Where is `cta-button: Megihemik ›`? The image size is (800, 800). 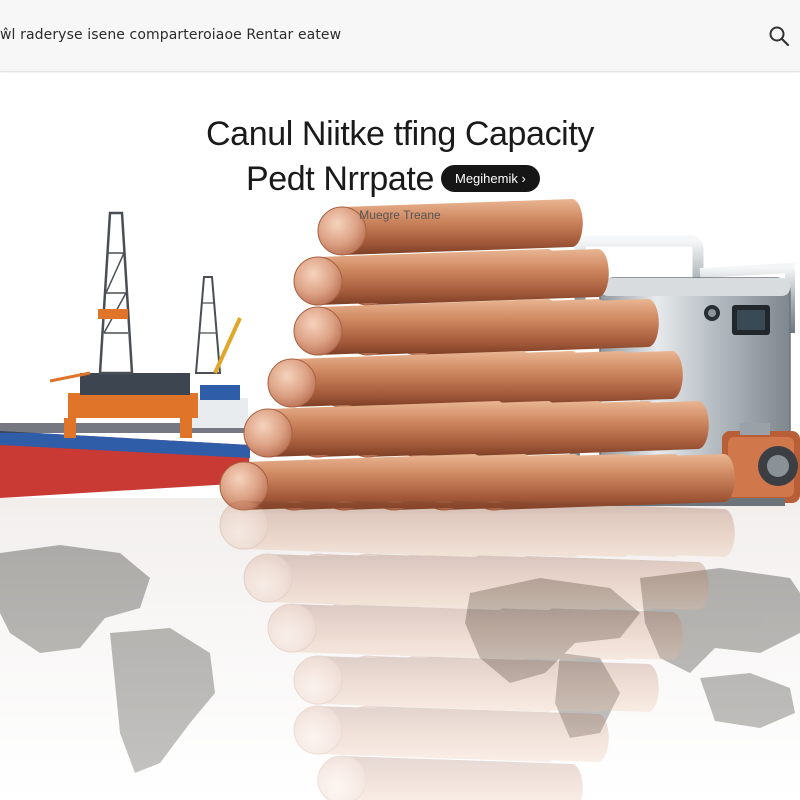 cta-button: Megihemik › is located at coordinates (490, 178).